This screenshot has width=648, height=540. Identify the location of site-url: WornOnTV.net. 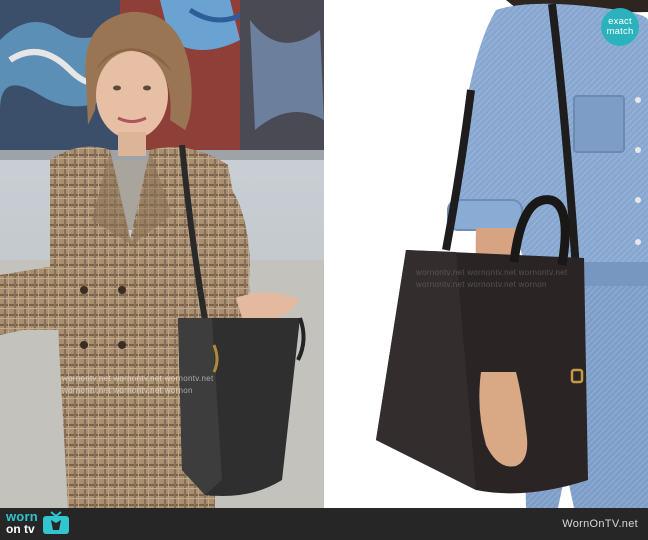
(600, 524).